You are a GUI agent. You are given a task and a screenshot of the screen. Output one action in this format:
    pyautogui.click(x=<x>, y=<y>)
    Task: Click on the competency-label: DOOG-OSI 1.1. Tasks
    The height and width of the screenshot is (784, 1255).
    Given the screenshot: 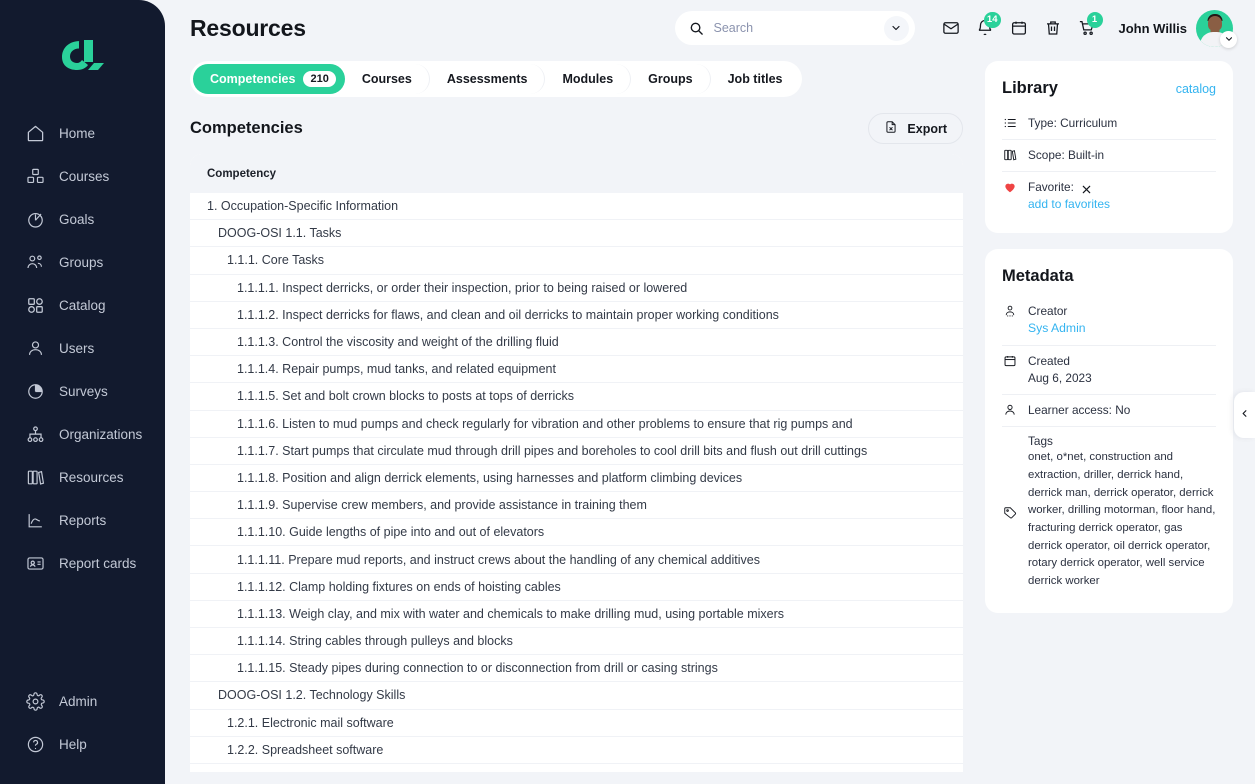 What is the action you would take?
    pyautogui.click(x=280, y=233)
    